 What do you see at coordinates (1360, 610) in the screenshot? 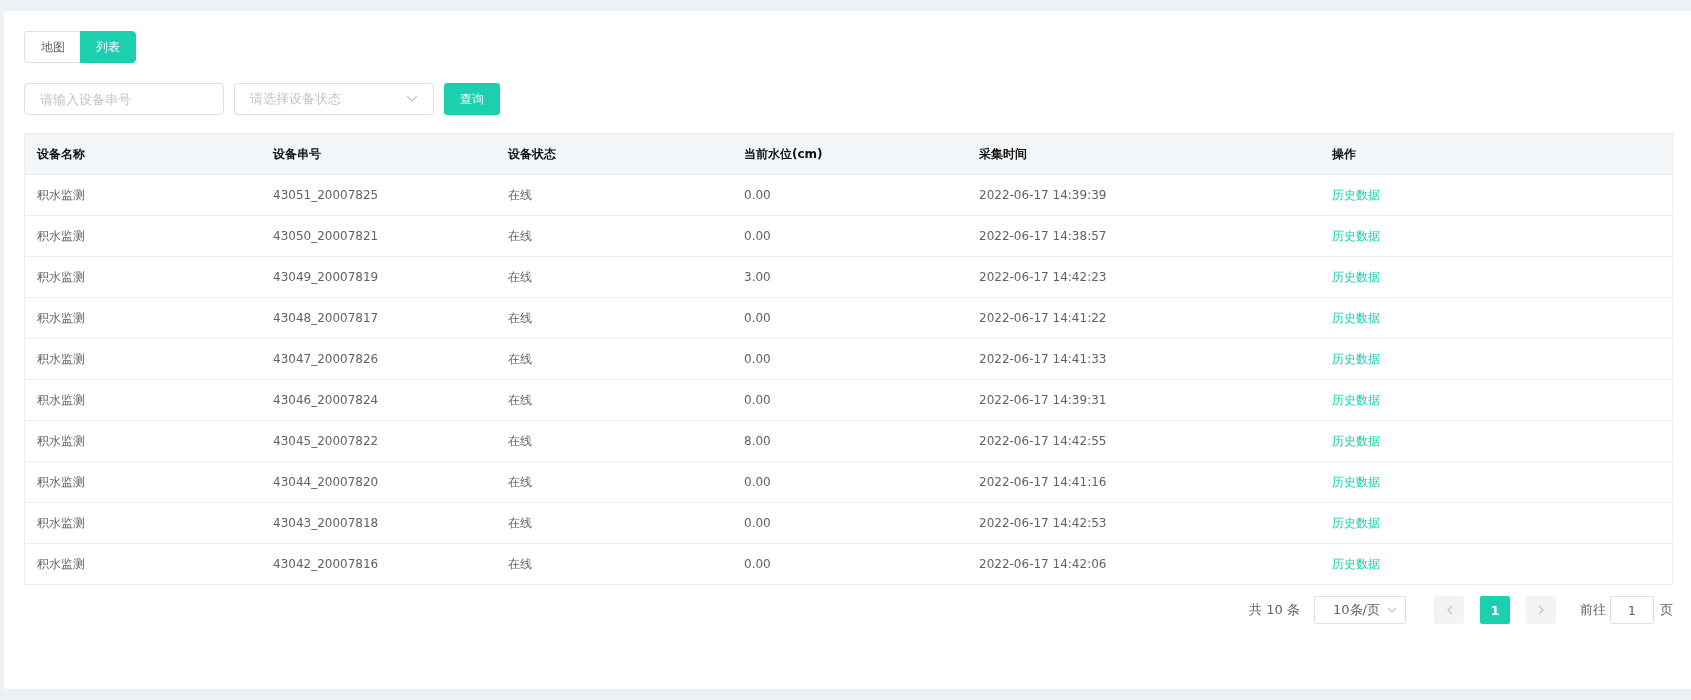
I see `page-size-select: 10条/页` at bounding box center [1360, 610].